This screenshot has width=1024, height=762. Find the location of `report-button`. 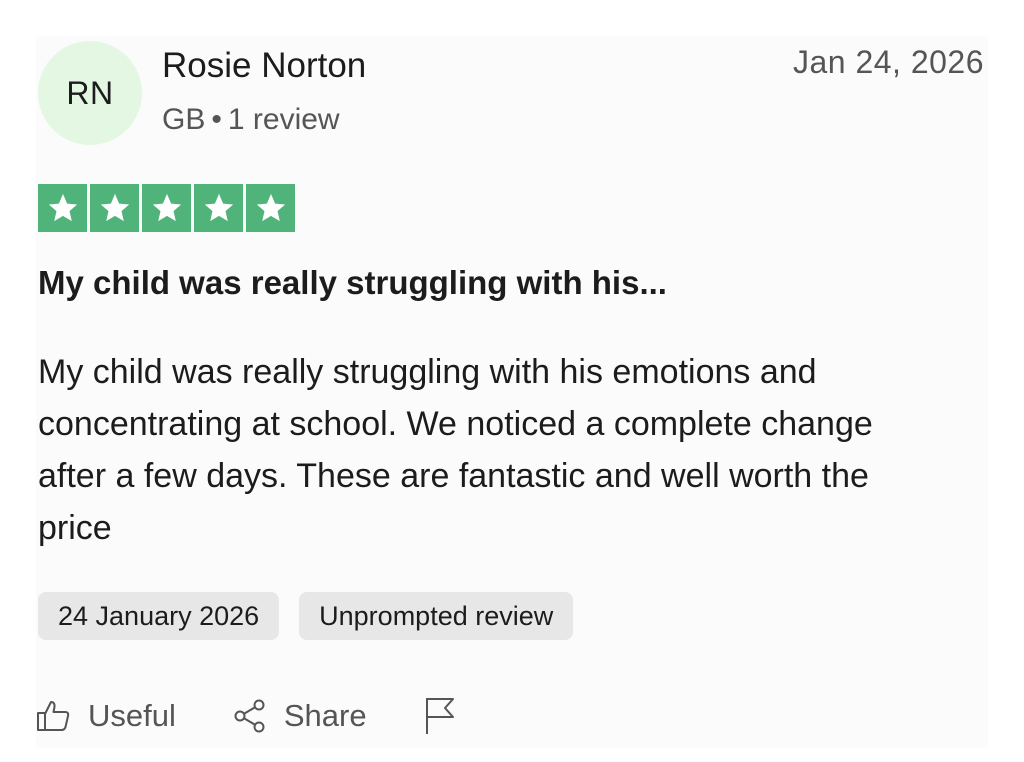

report-button is located at coordinates (440, 716).